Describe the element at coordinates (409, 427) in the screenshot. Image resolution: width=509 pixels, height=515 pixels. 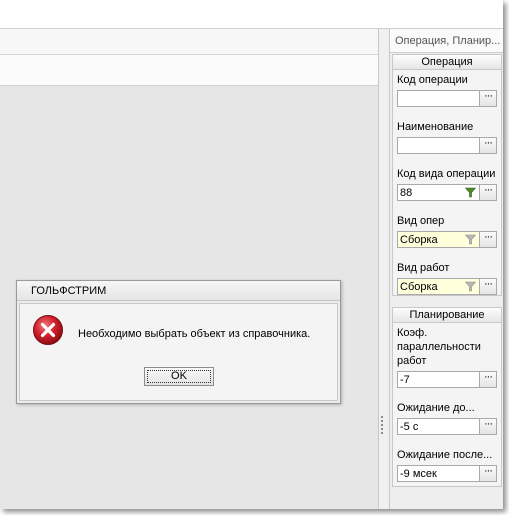
I see `wait-before-value: -5 с` at that location.